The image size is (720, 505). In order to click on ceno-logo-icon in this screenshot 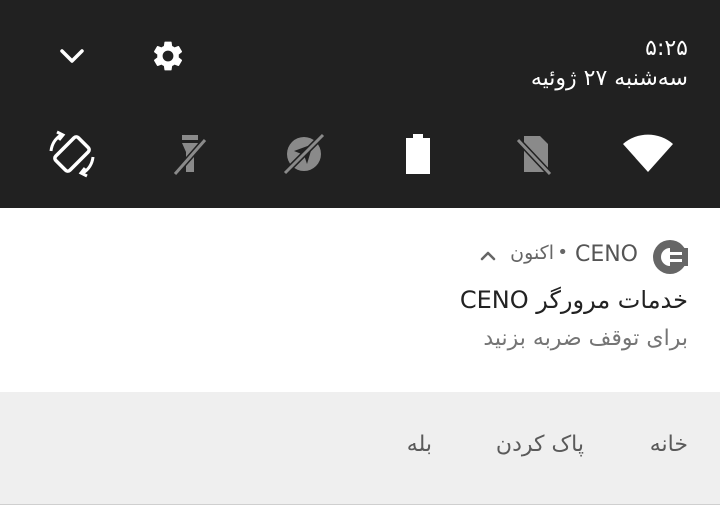, I will do `click(670, 257)`.